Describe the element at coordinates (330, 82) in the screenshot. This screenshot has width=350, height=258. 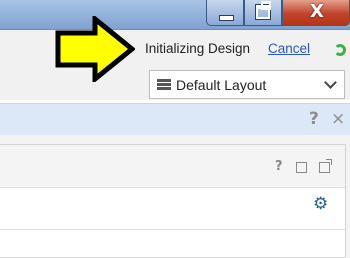
I see `chevron-down-icon` at that location.